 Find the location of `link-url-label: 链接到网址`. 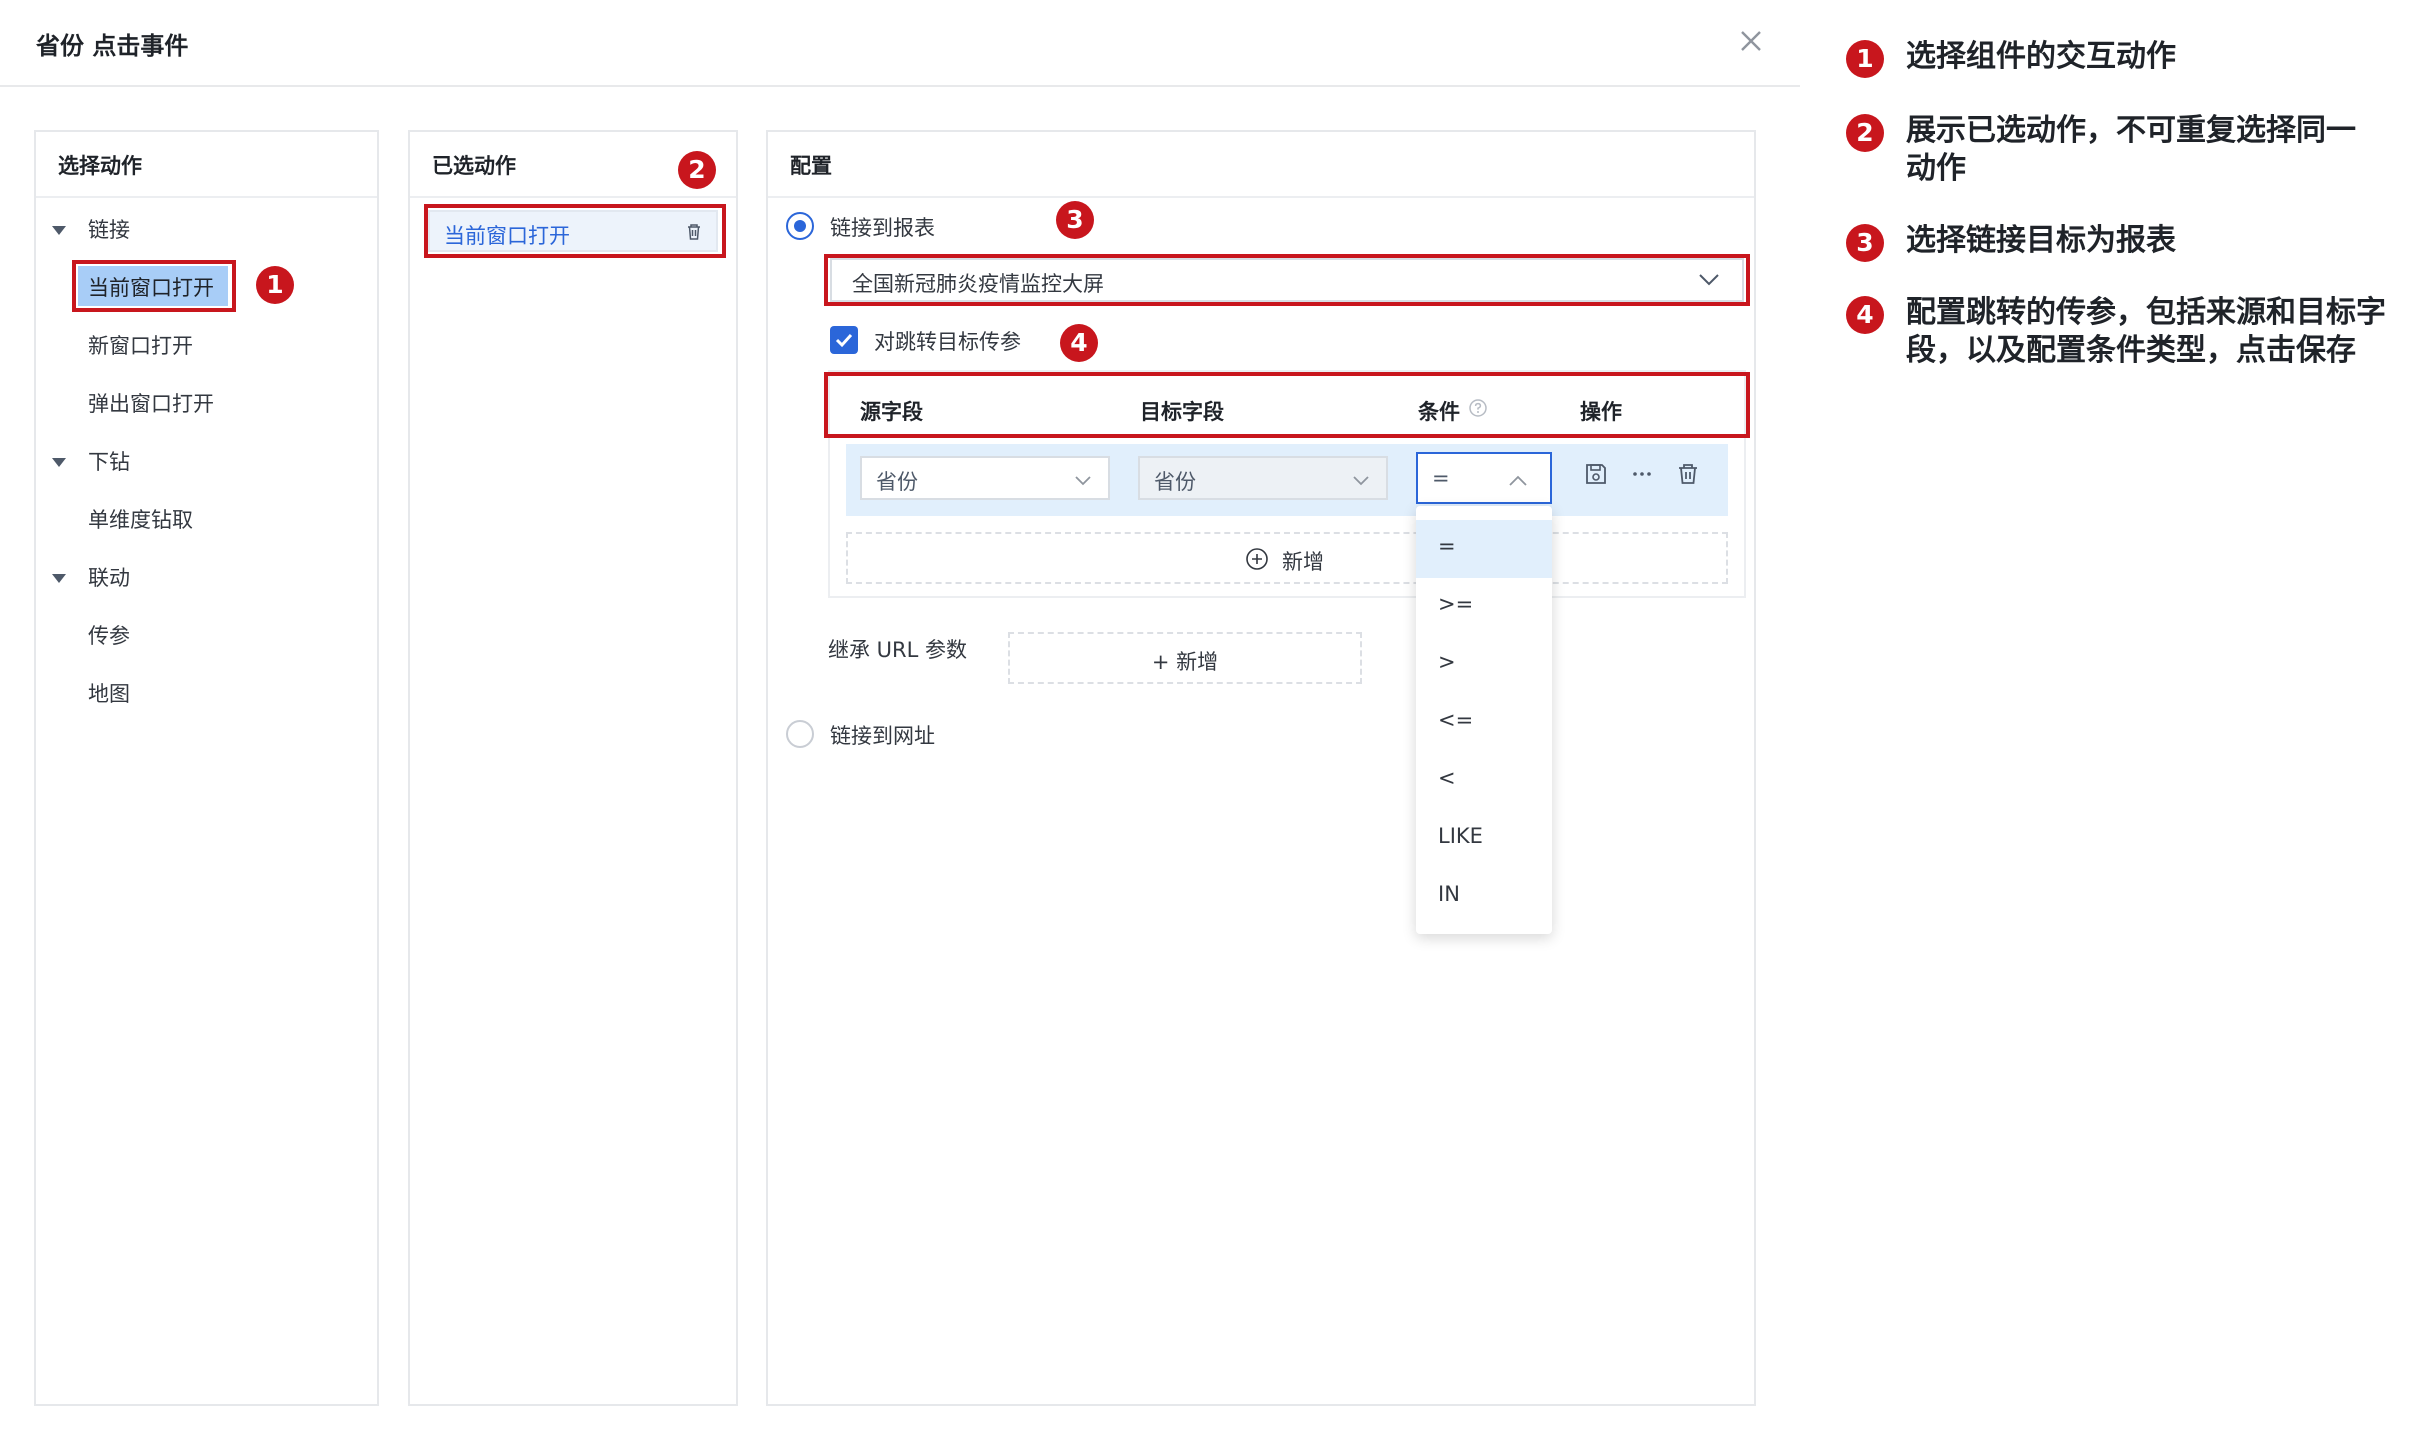

link-url-label: 链接到网址 is located at coordinates (882, 736).